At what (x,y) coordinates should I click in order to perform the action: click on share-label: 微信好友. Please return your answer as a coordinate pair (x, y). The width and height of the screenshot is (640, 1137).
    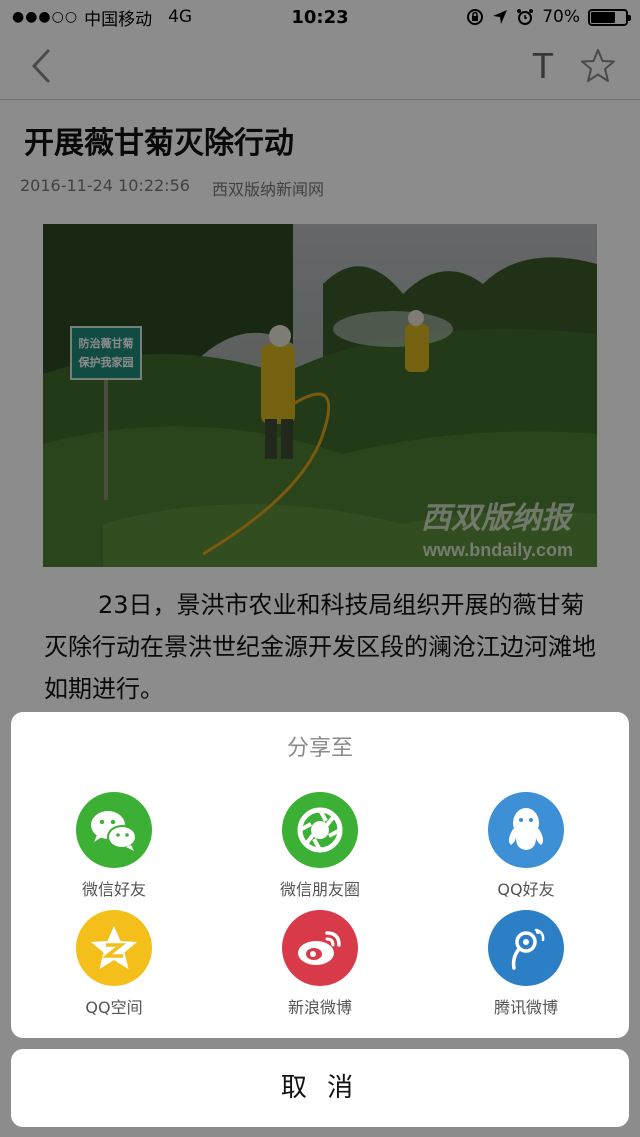
    Looking at the image, I should click on (113, 889).